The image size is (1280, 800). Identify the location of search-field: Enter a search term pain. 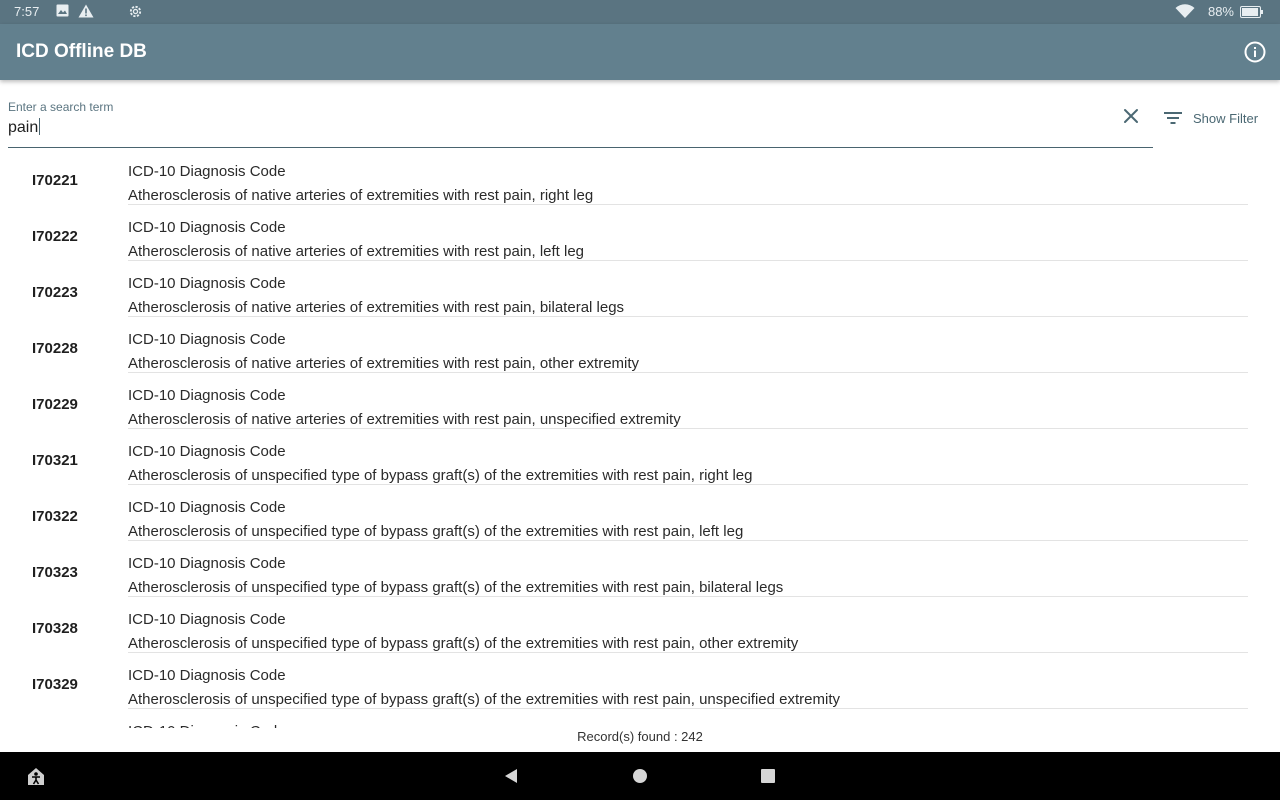
(580, 122).